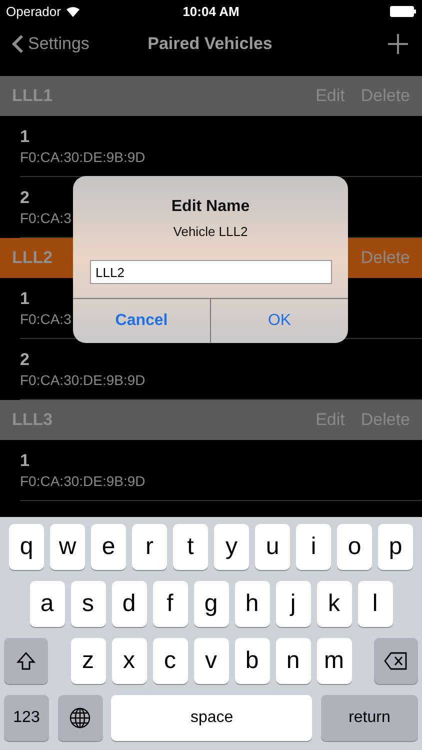  I want to click on carrier-name: Operador, so click(33, 11).